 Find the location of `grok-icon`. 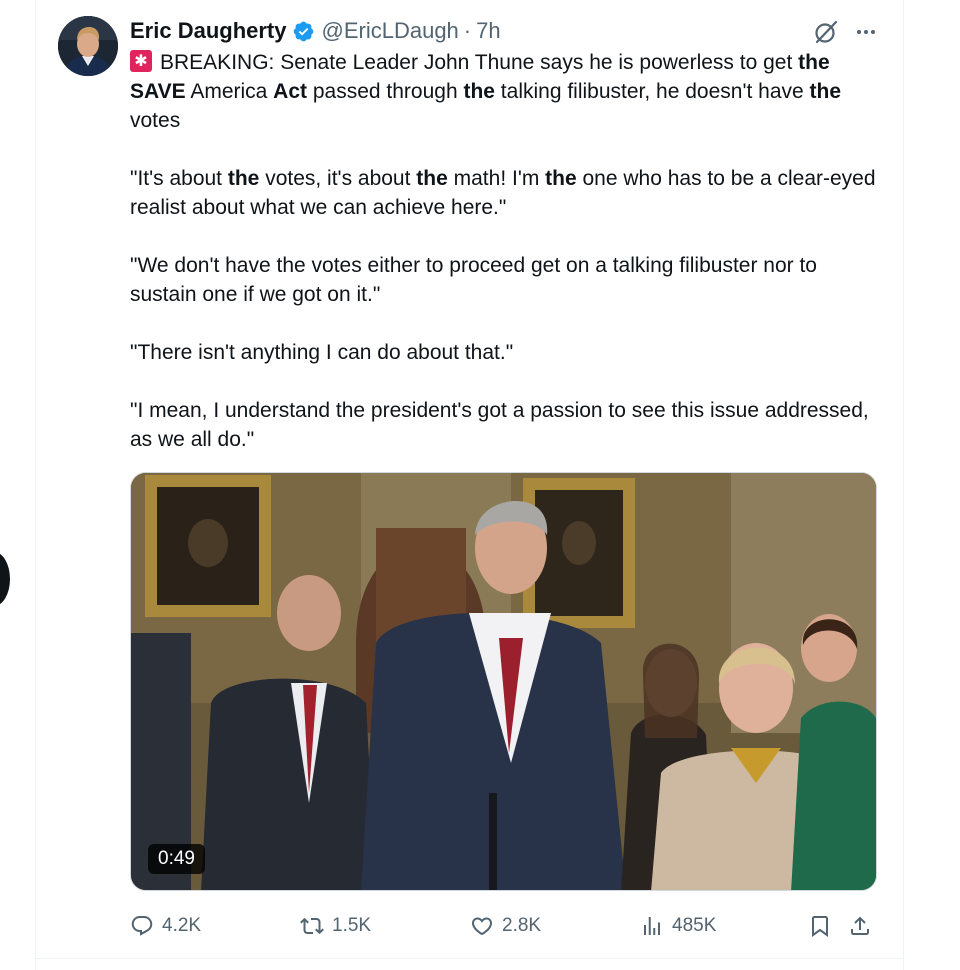

grok-icon is located at coordinates (826, 32).